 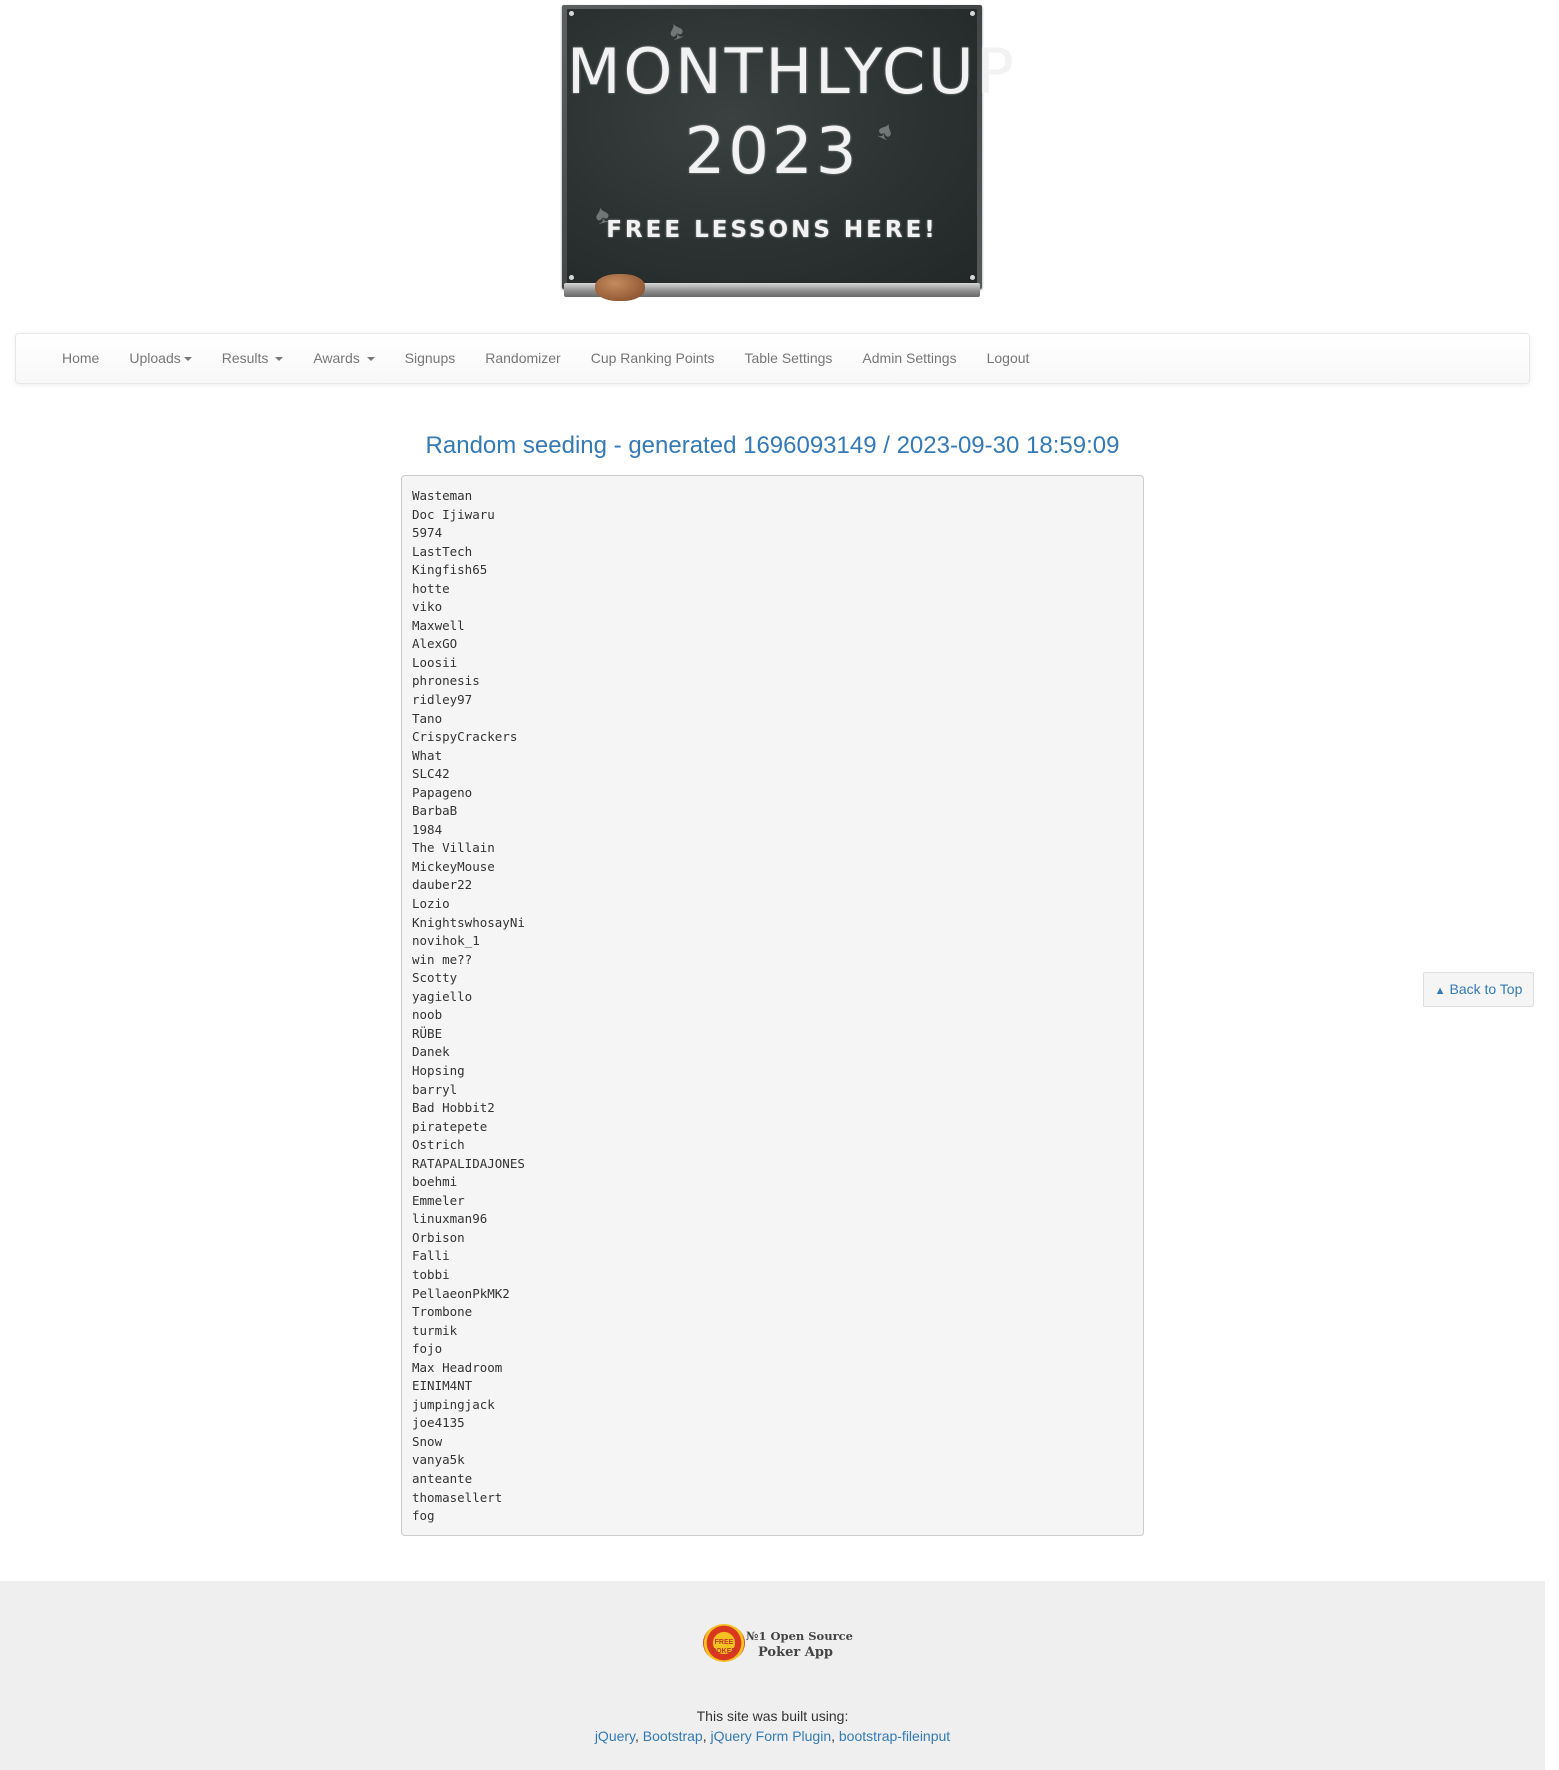 What do you see at coordinates (615, 1736) in the screenshot?
I see `credit-link-jquery: jQuery` at bounding box center [615, 1736].